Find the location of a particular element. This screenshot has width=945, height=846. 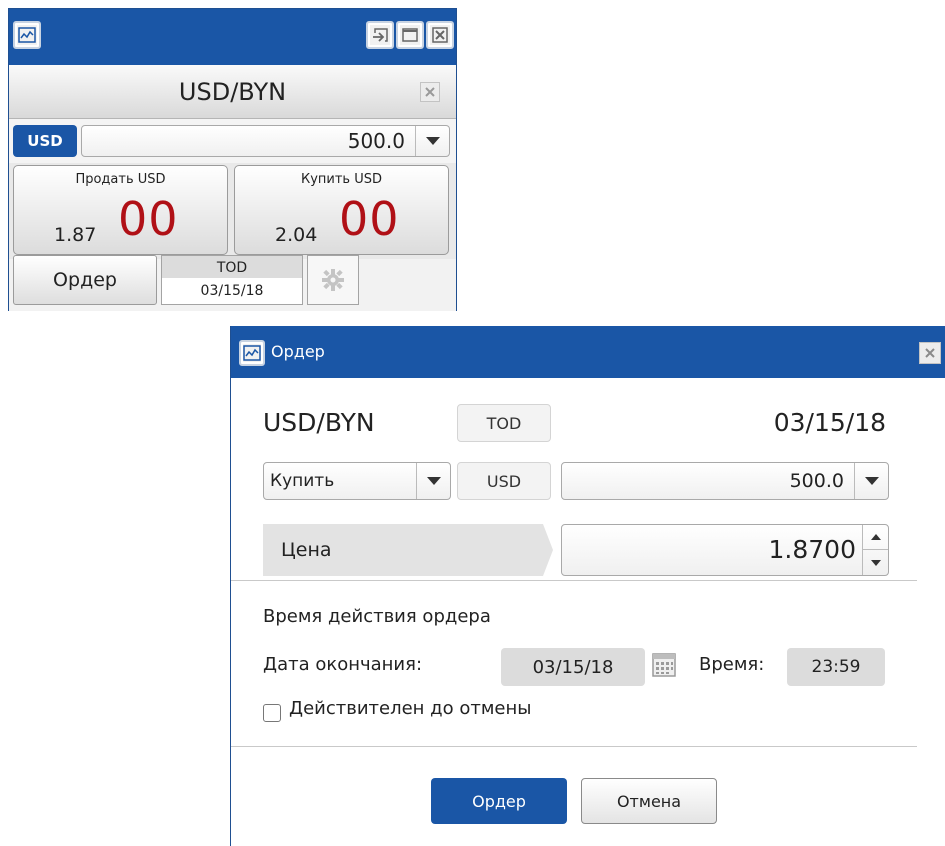

submit-order-button: Ордер is located at coordinates (499, 801).